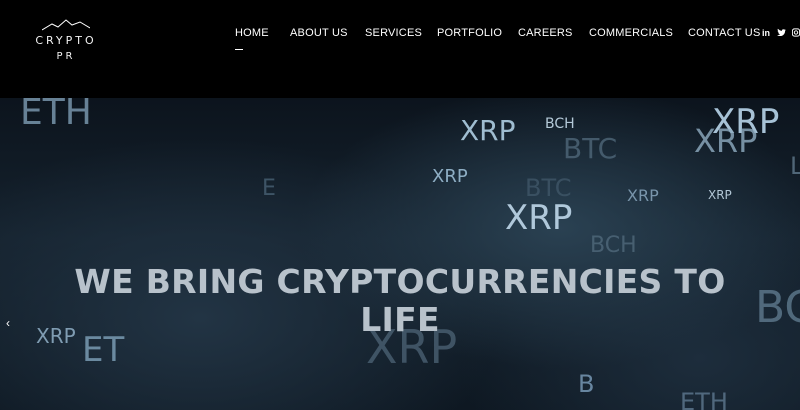 The image size is (800, 410). I want to click on bg-word: BTC, so click(590, 148).